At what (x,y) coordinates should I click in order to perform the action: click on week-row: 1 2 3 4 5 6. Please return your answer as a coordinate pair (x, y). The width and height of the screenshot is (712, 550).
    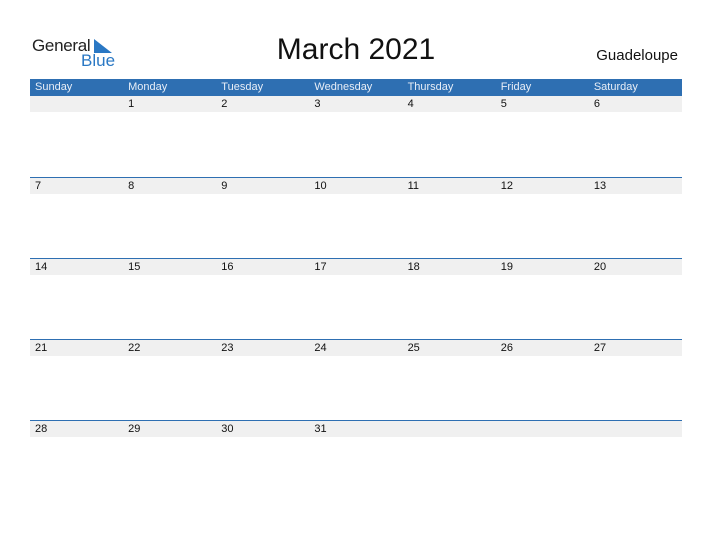
    Looking at the image, I should click on (356, 136).